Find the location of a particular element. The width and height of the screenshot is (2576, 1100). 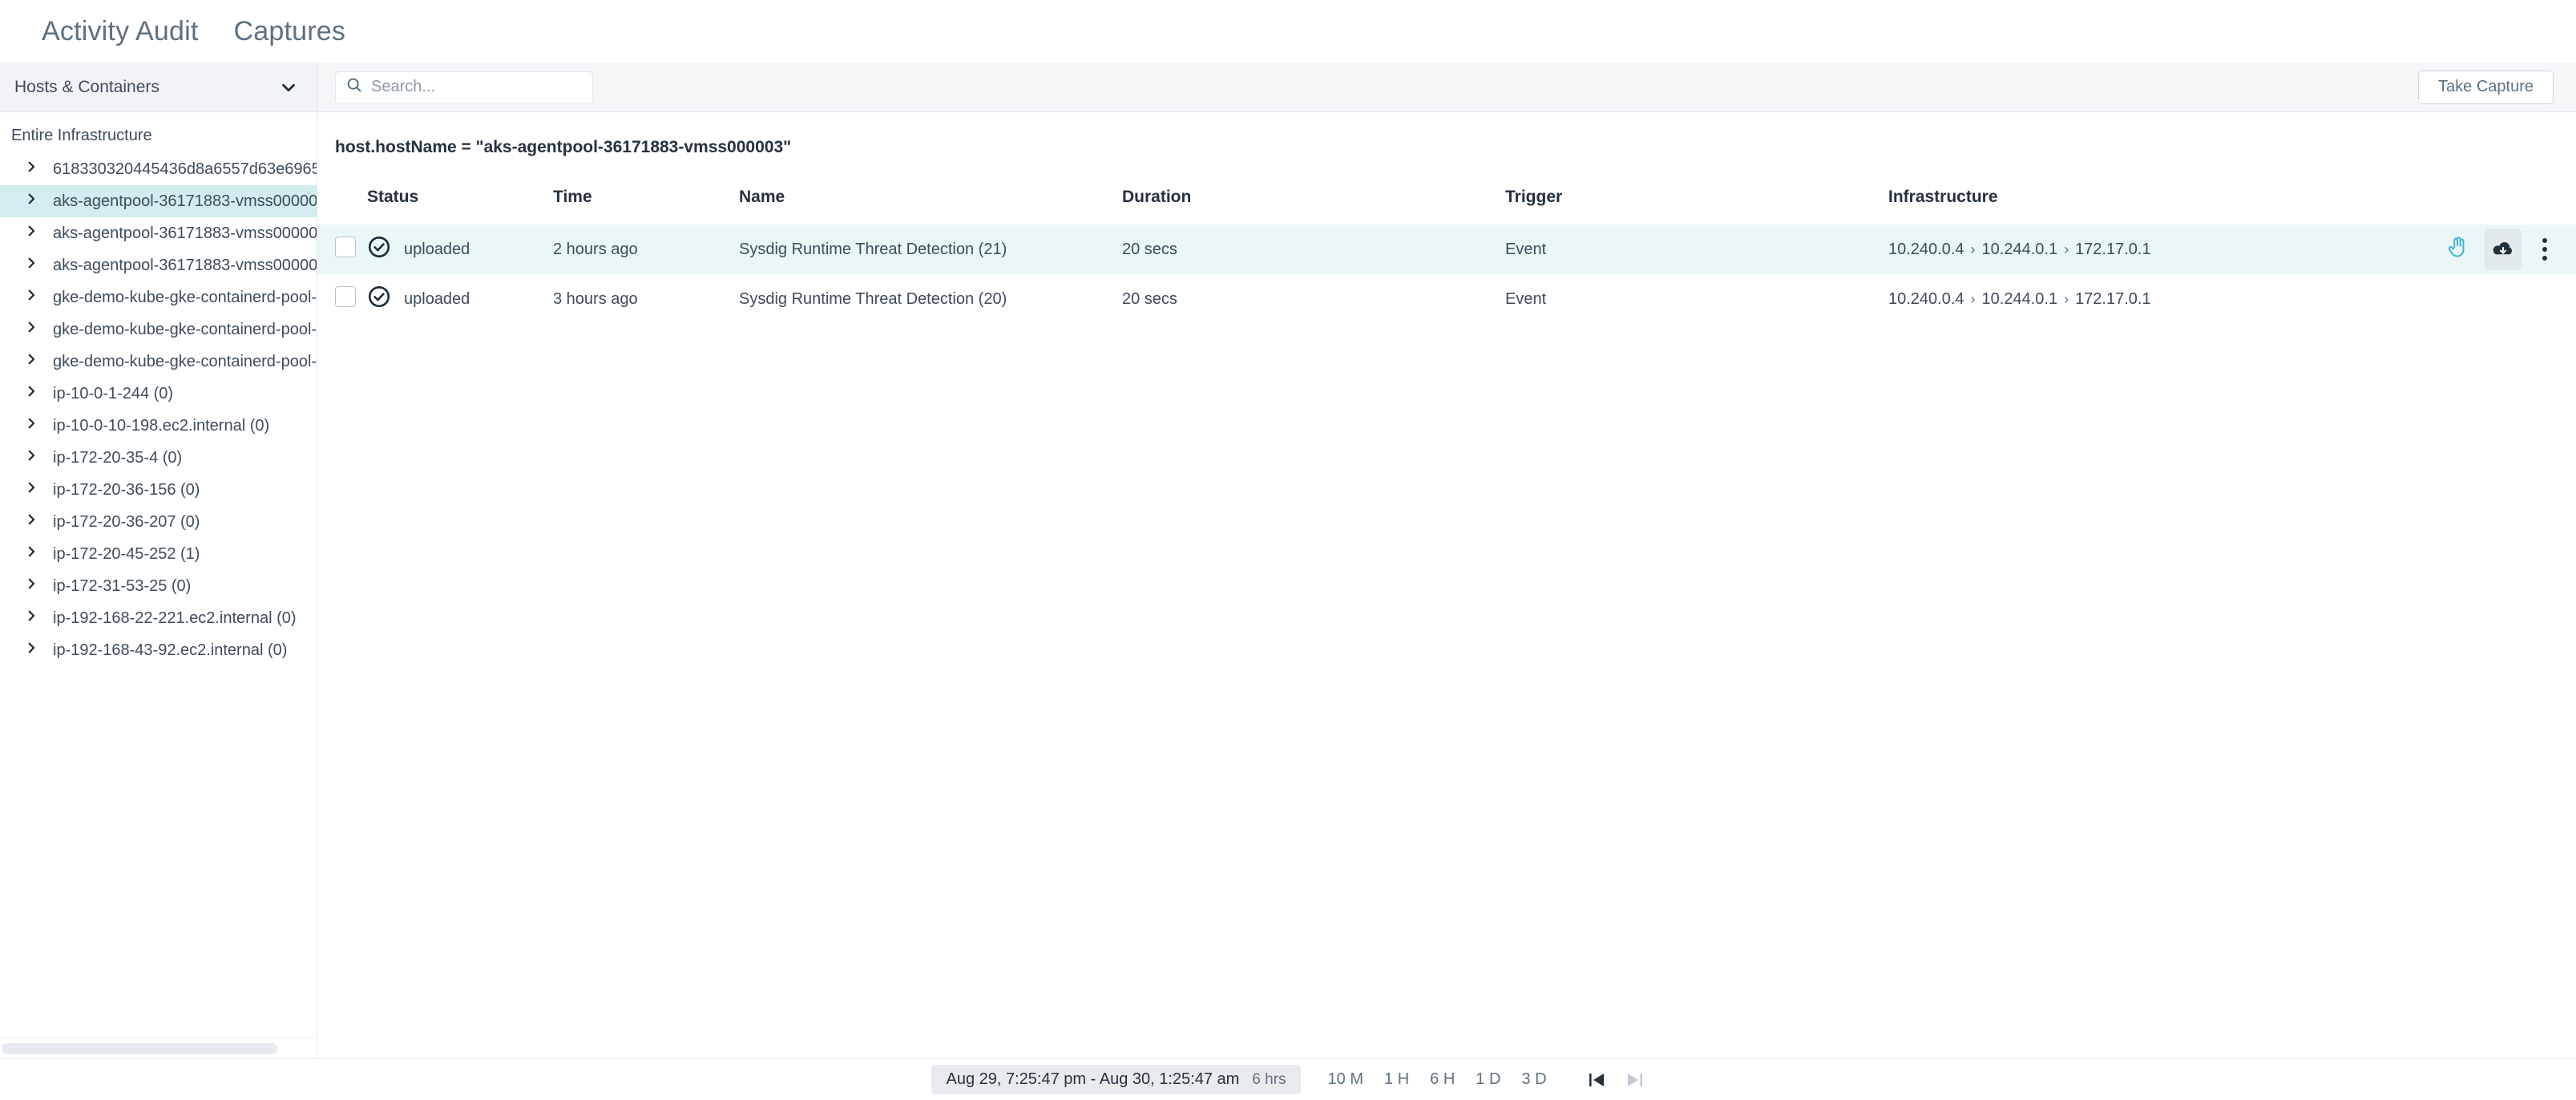

tree-root-label: Entire Infrastructure is located at coordinates (81, 135).